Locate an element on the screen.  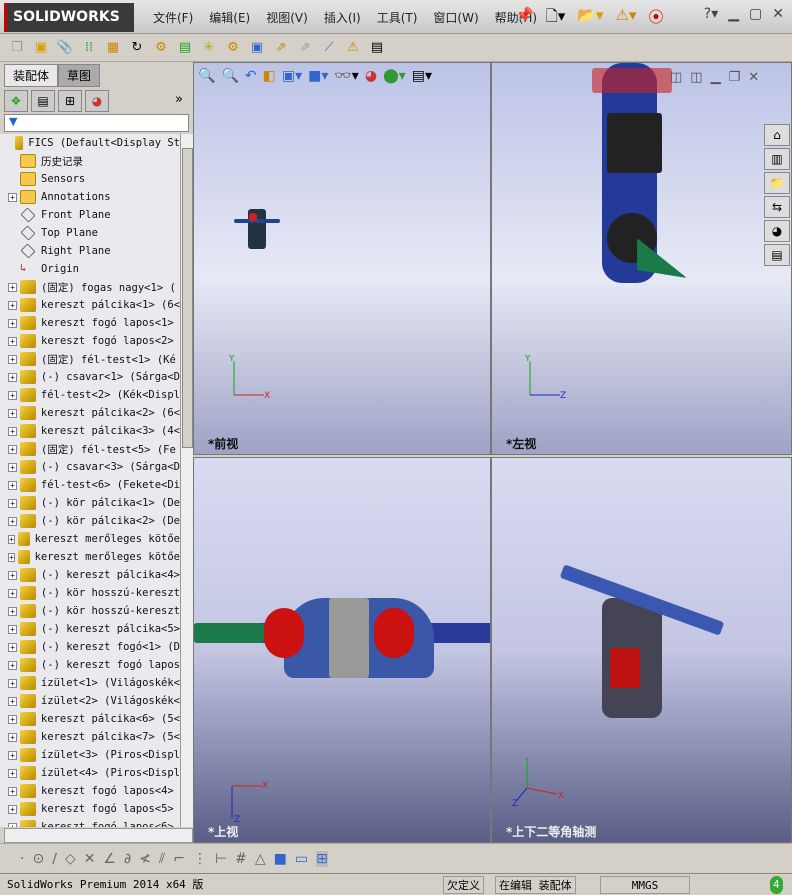
viewport-restore-button: ❐ is located at coordinates (735, 77).